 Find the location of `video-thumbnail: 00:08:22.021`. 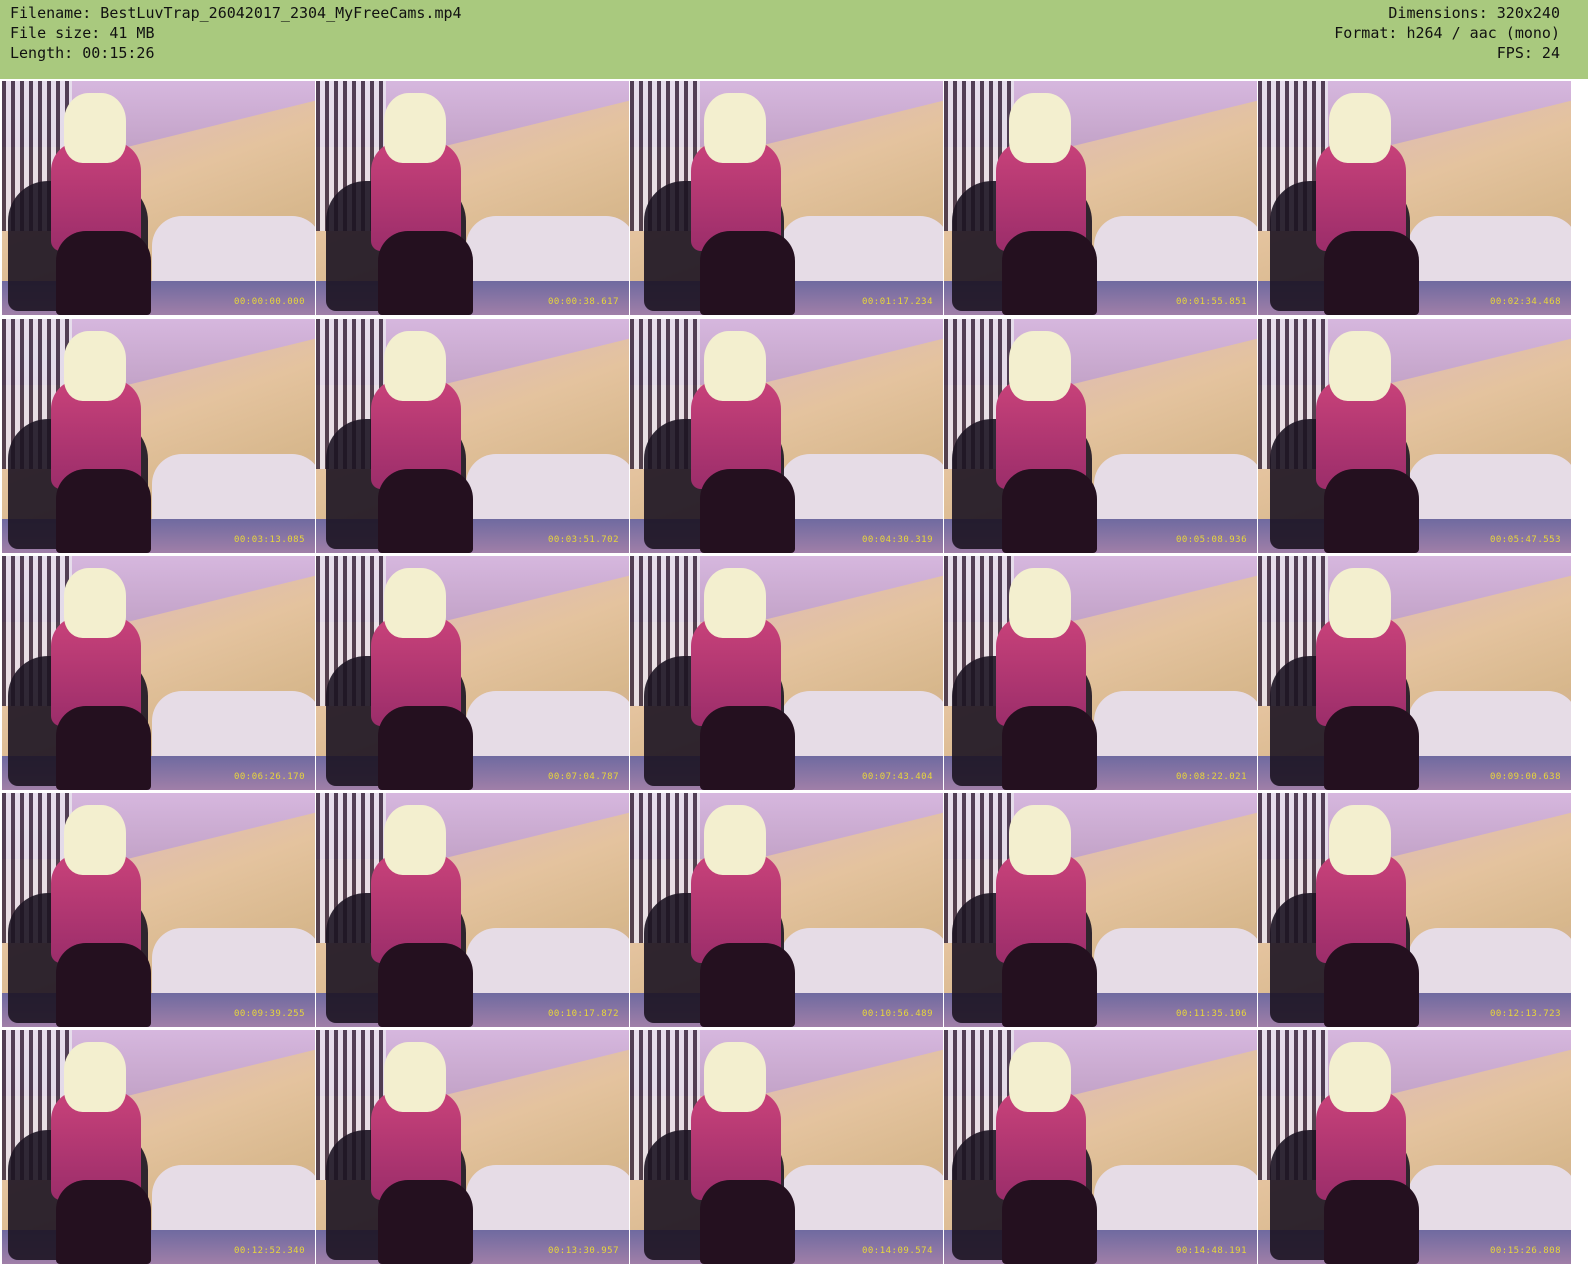

video-thumbnail: 00:08:22.021 is located at coordinates (1100, 673).